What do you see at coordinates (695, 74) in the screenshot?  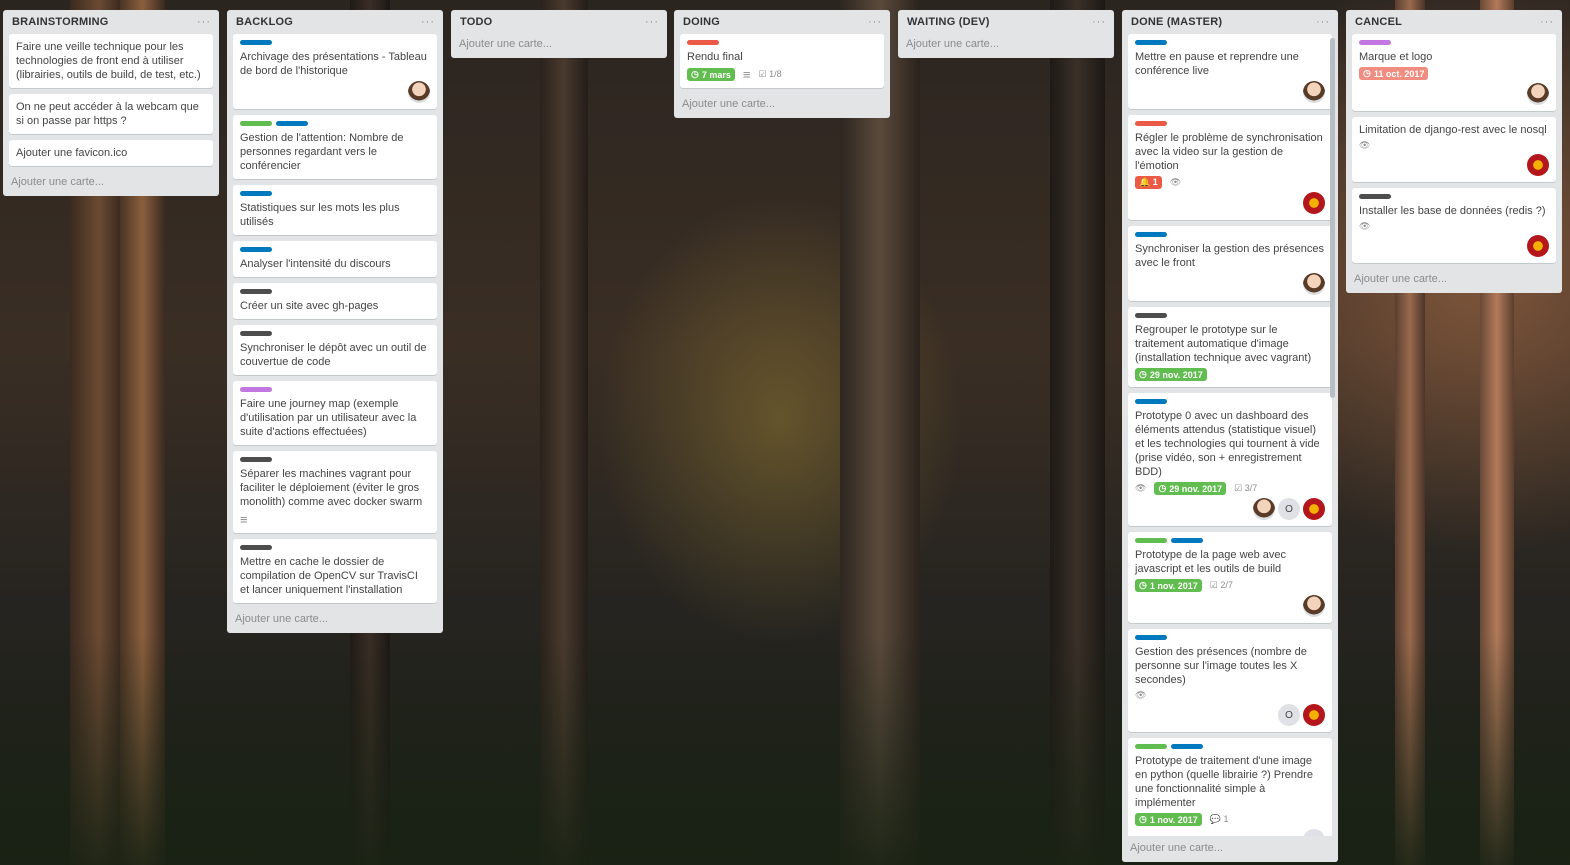 I see `clock-icon: ◷` at bounding box center [695, 74].